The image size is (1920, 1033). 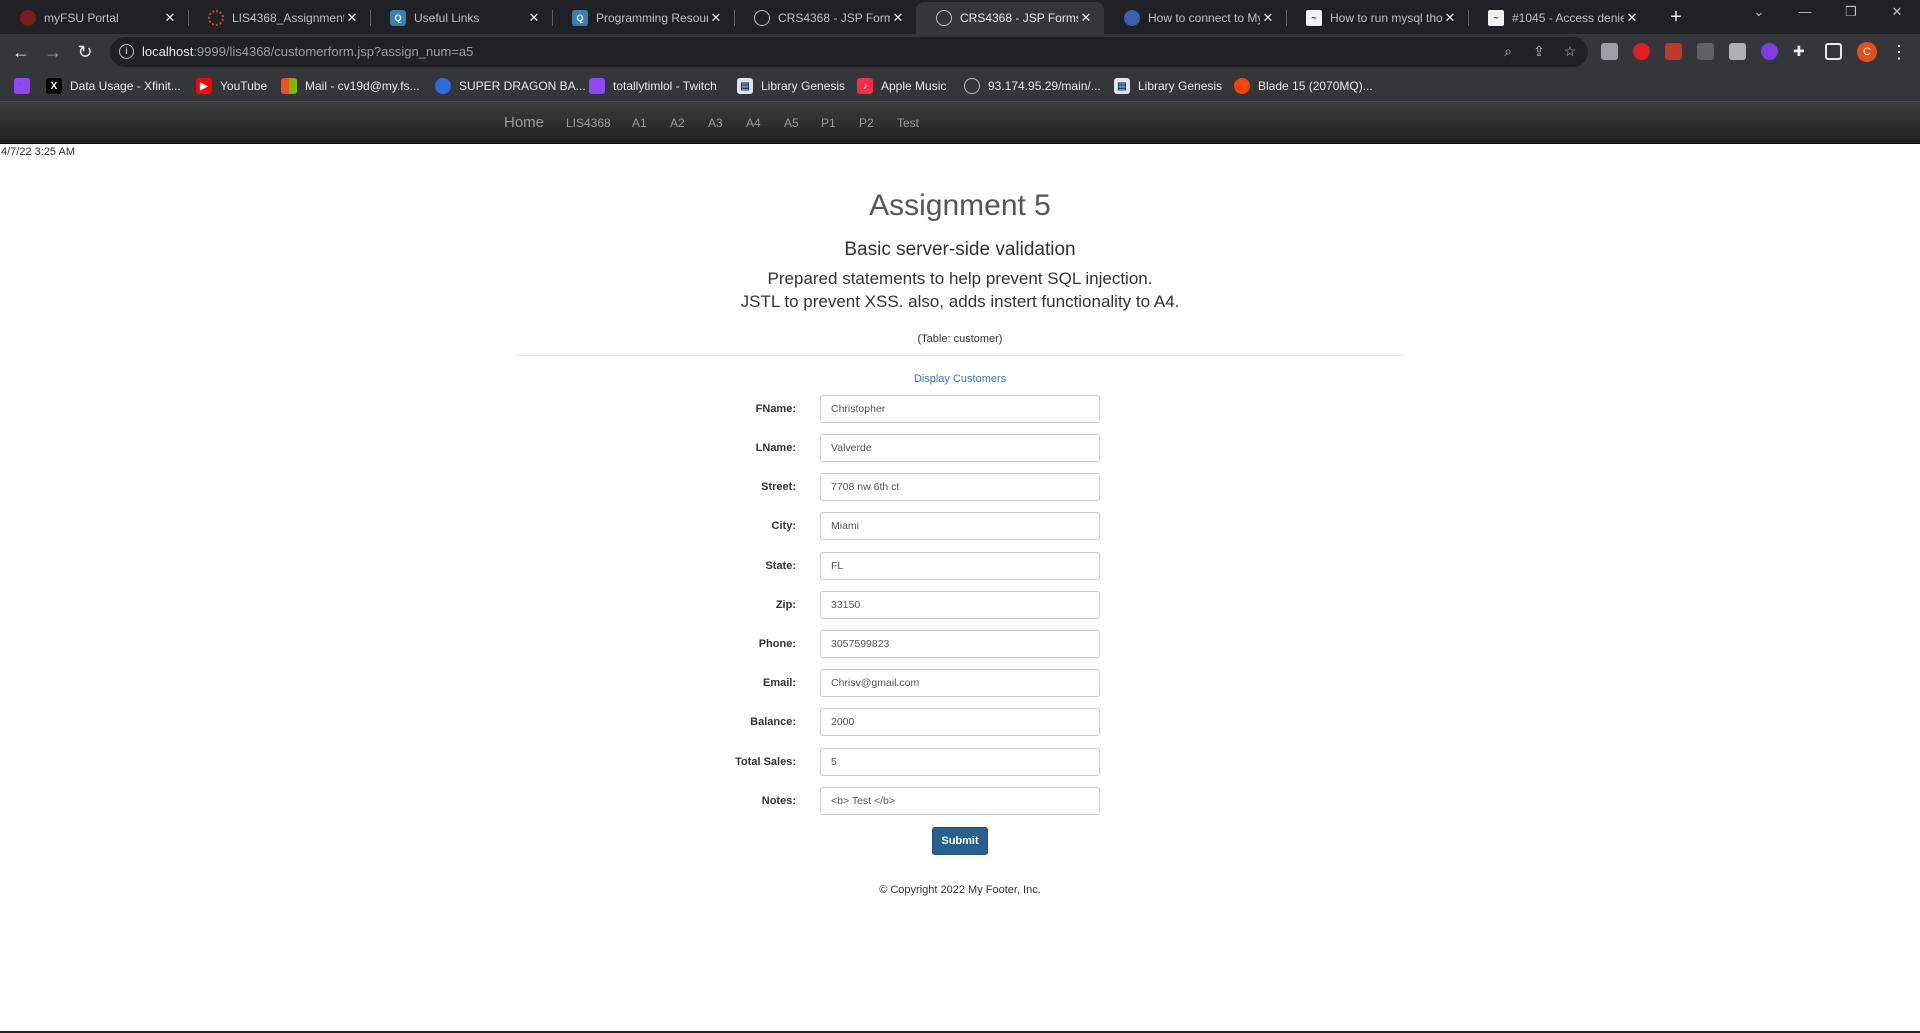 I want to click on page-footer: © Copyright 2022 My Footer, Inc., so click(x=960, y=890).